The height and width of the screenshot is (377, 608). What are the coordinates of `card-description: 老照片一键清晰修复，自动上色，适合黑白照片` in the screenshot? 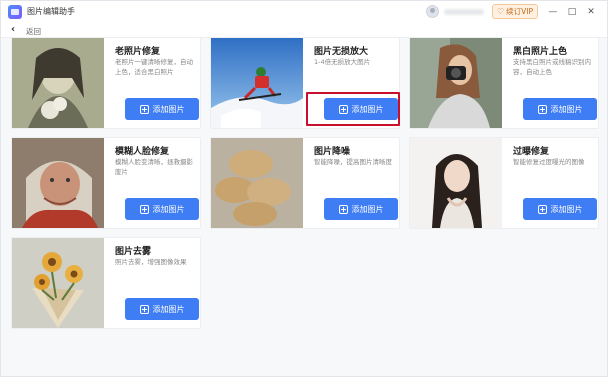 It's located at (154, 67).